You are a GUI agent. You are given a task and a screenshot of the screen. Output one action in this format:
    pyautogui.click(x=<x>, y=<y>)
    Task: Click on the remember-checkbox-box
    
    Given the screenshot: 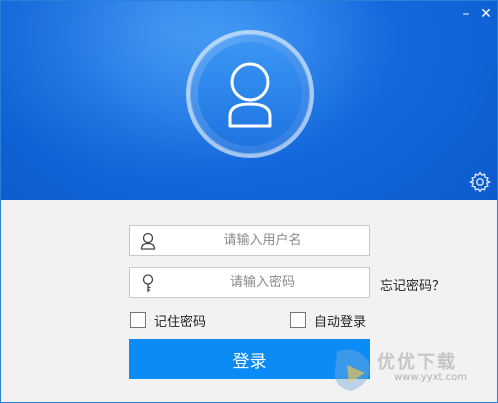 What is the action you would take?
    pyautogui.click(x=138, y=320)
    